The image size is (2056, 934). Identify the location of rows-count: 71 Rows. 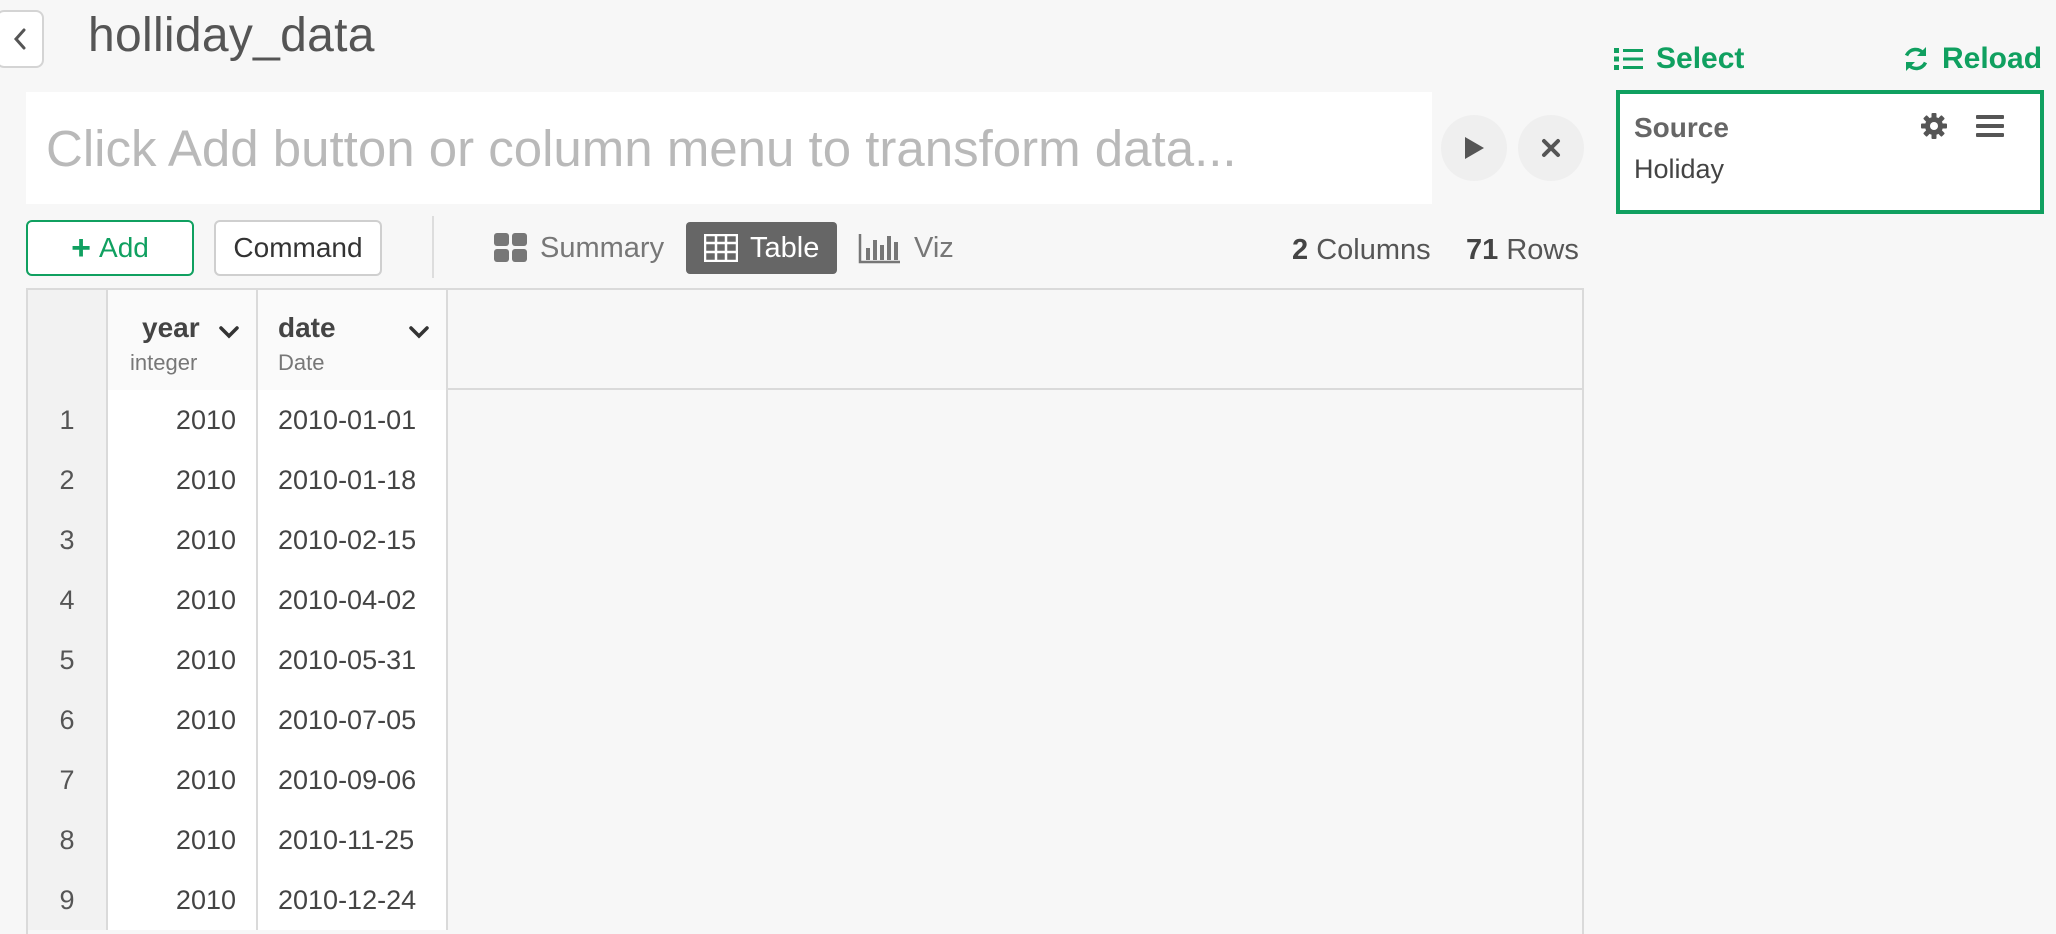
(1522, 250).